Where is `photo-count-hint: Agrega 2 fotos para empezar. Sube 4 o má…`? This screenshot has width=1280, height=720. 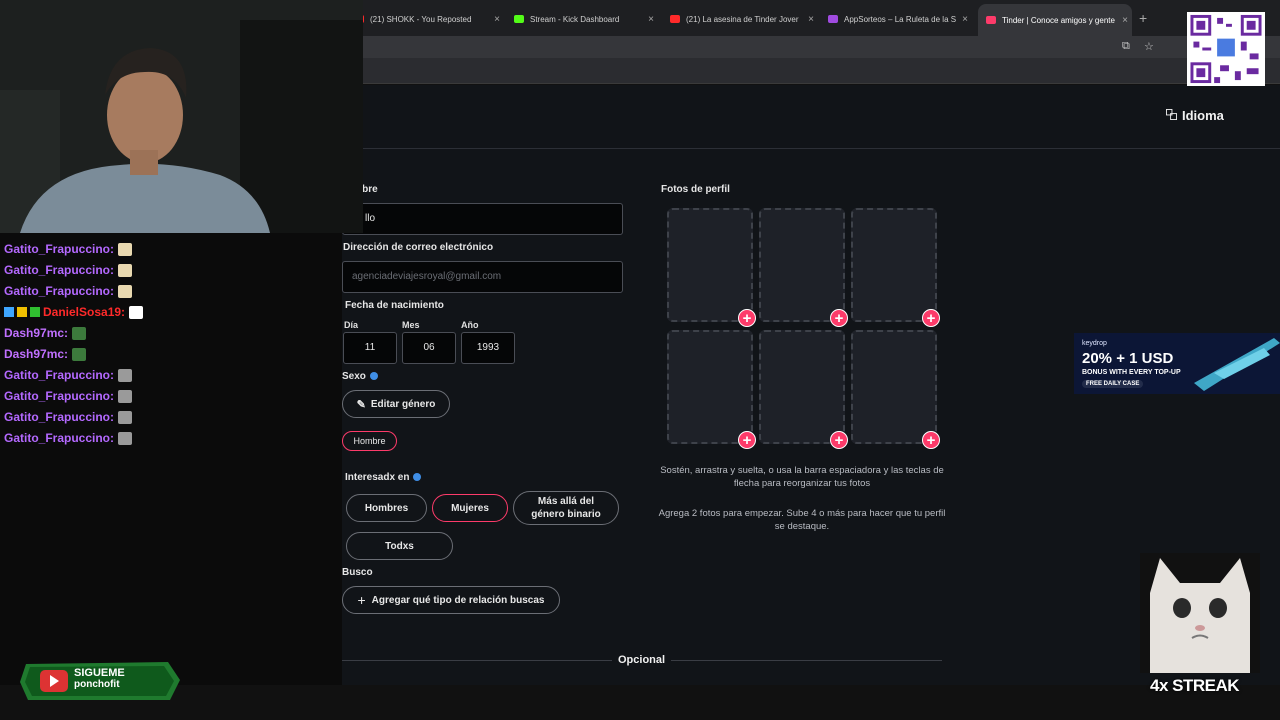
photo-count-hint: Agrega 2 fotos para empezar. Sube 4 o má… is located at coordinates (802, 520).